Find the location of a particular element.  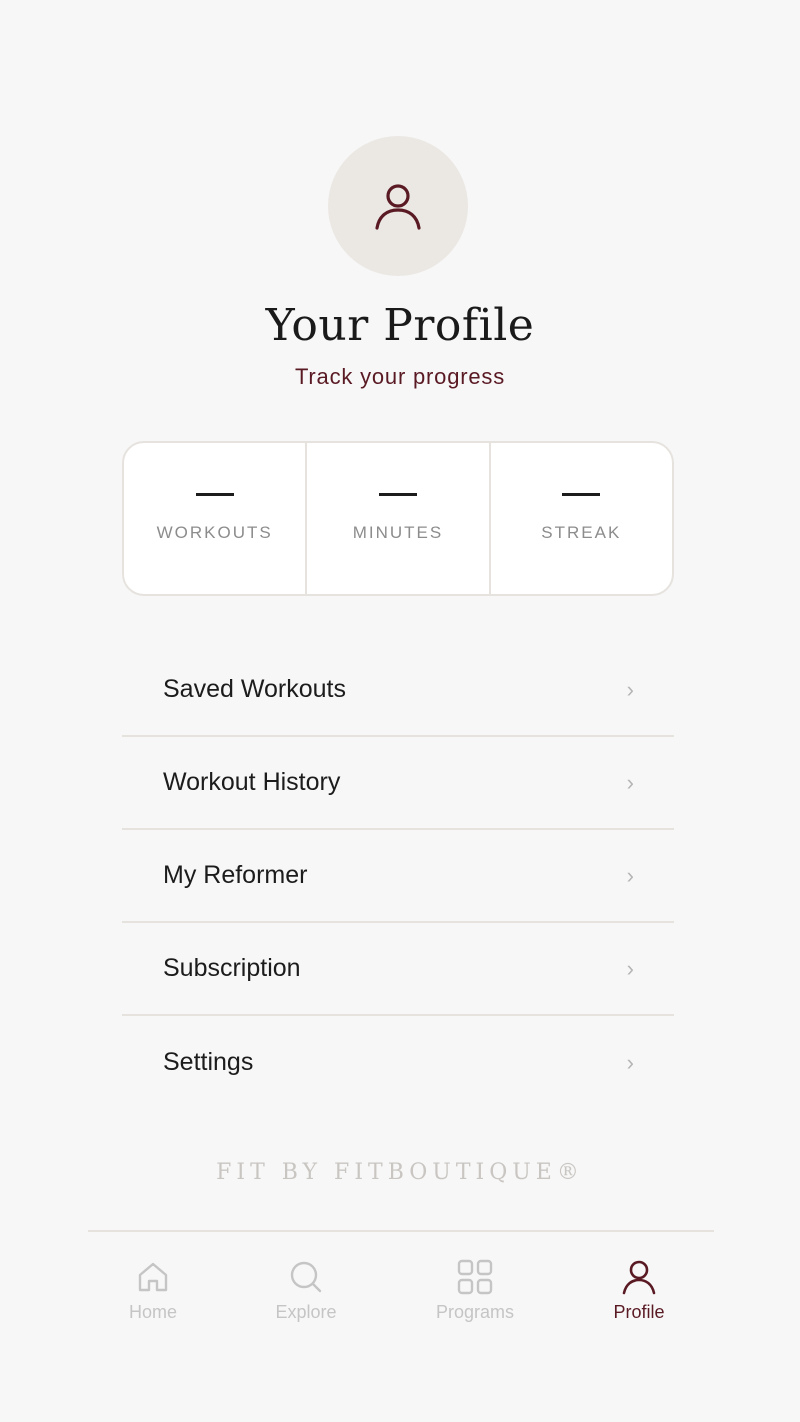

menu-item-label: Workout History is located at coordinates (252, 782).